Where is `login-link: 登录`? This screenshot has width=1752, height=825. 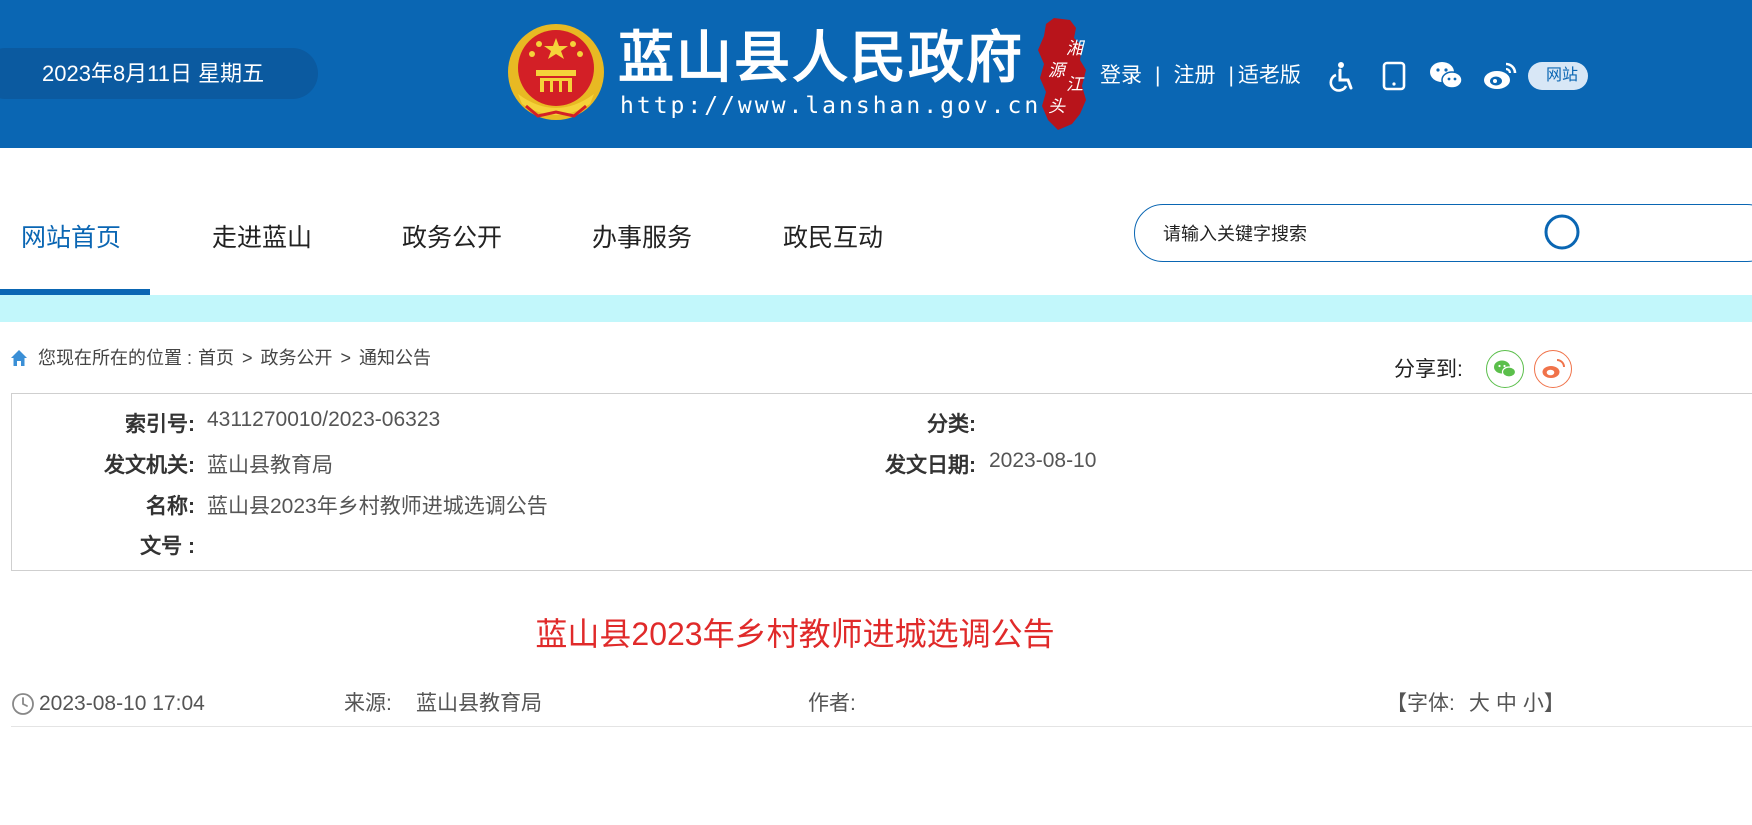 login-link: 登录 is located at coordinates (1121, 76).